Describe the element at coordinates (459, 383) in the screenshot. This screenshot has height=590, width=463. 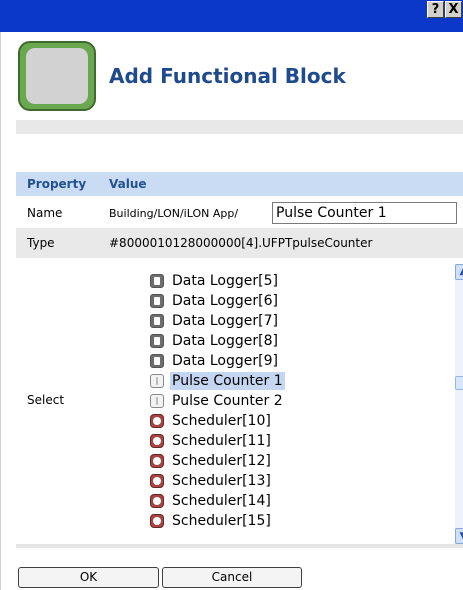
I see `scroll-thumb` at that location.